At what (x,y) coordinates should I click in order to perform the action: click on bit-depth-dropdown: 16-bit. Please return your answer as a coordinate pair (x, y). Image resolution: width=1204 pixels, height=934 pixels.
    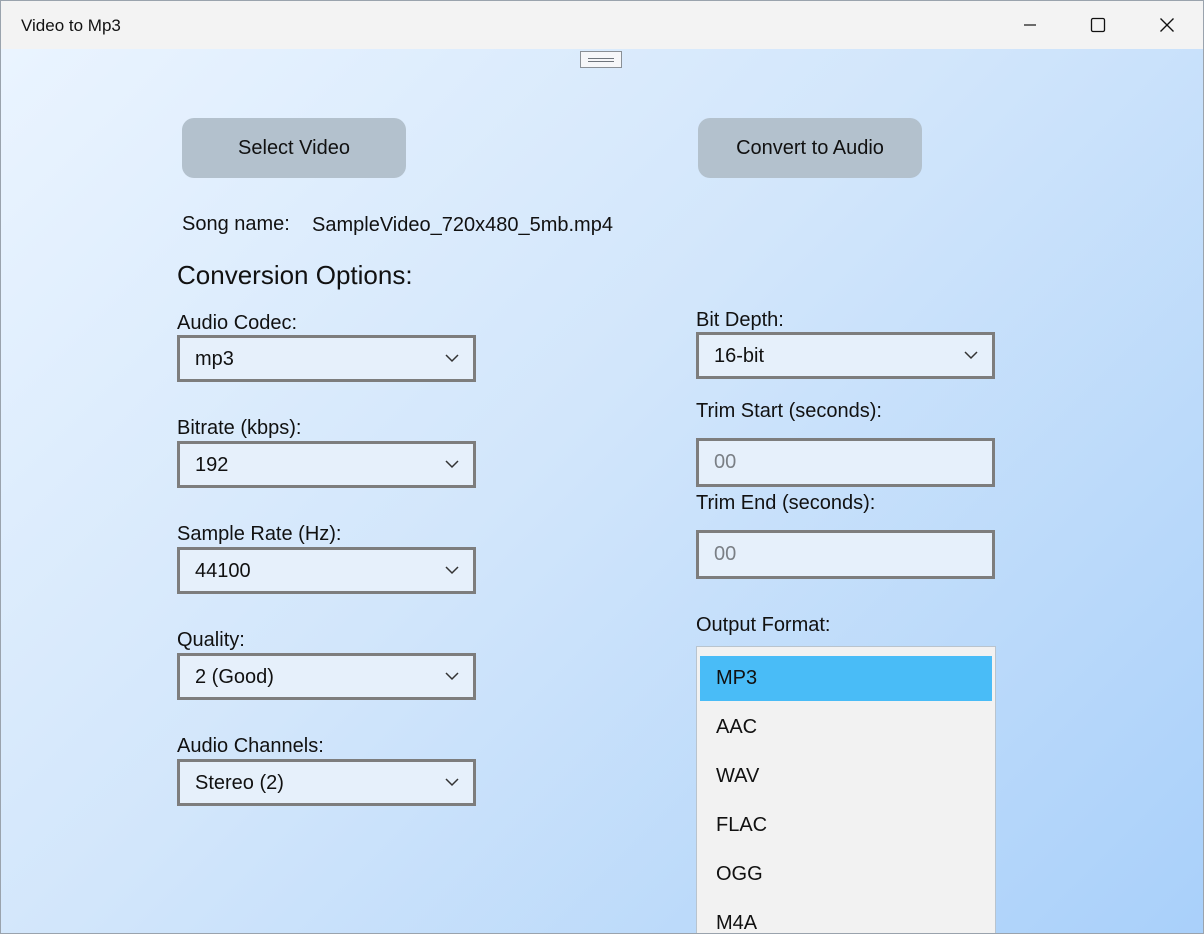
    Looking at the image, I should click on (845, 355).